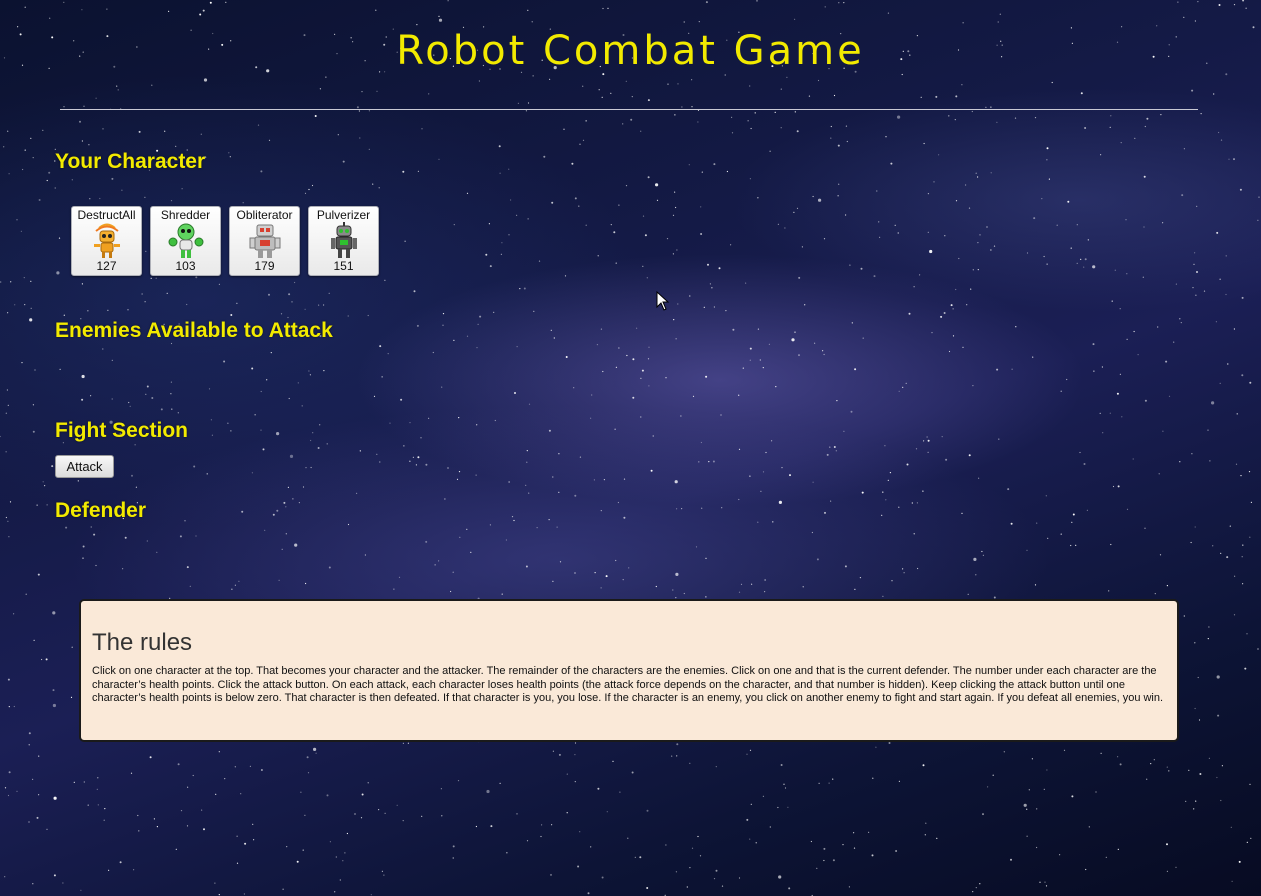 This screenshot has height=896, width=1261. Describe the element at coordinates (84, 466) in the screenshot. I see `attack-button: Attack` at that location.